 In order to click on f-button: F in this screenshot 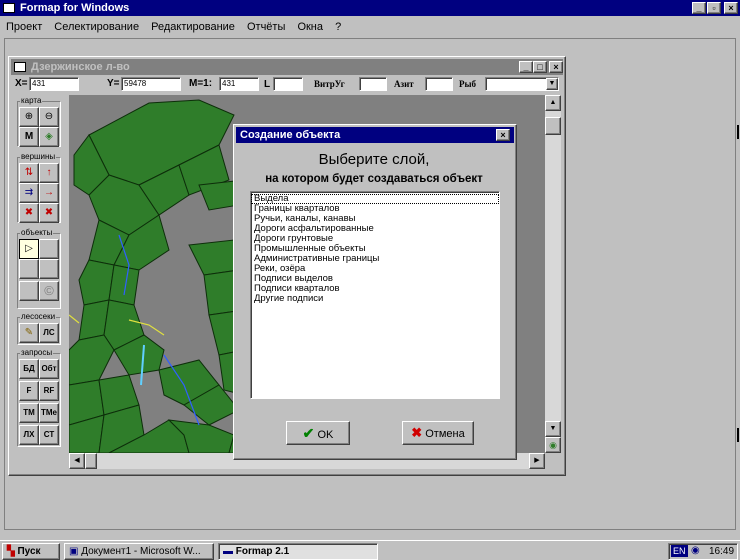, I will do `click(29, 391)`.